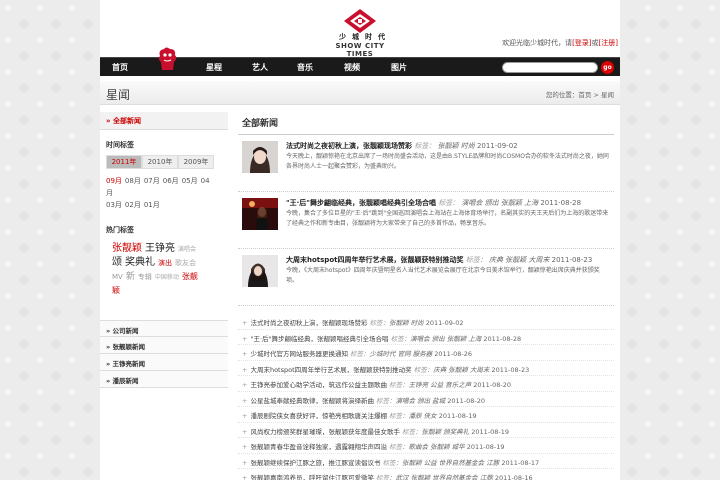 Image resolution: width=720 pixels, height=480 pixels. Describe the element at coordinates (497, 146) in the screenshot. I see `featured-date: 2011-09-02` at that location.